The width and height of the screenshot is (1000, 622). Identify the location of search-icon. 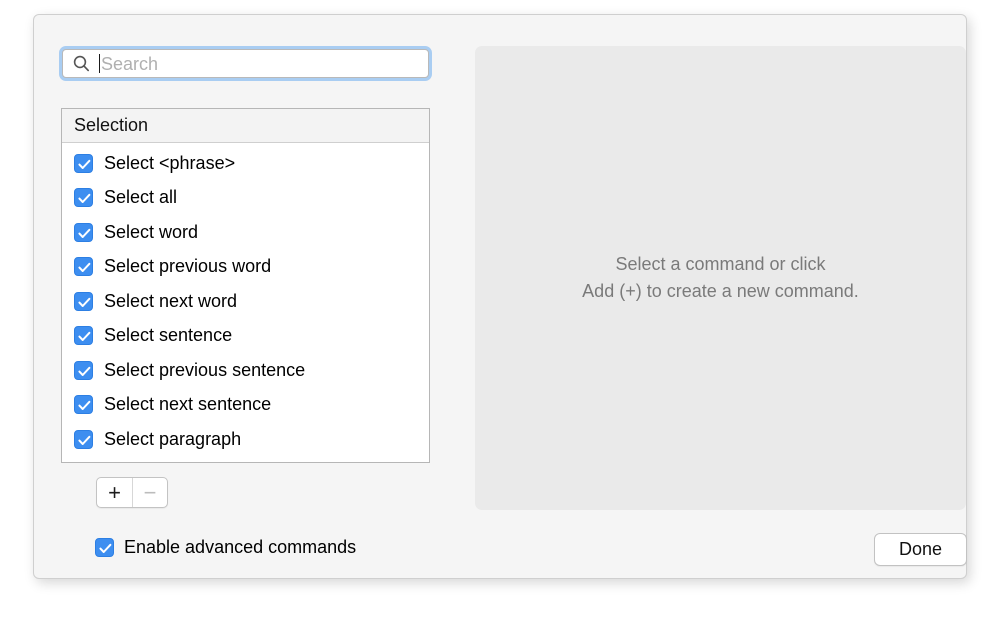
(81, 63).